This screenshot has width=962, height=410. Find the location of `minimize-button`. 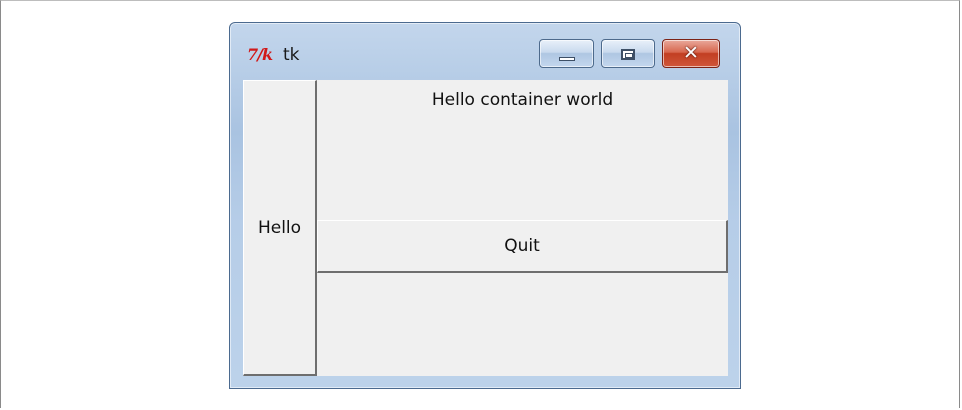

minimize-button is located at coordinates (566, 53).